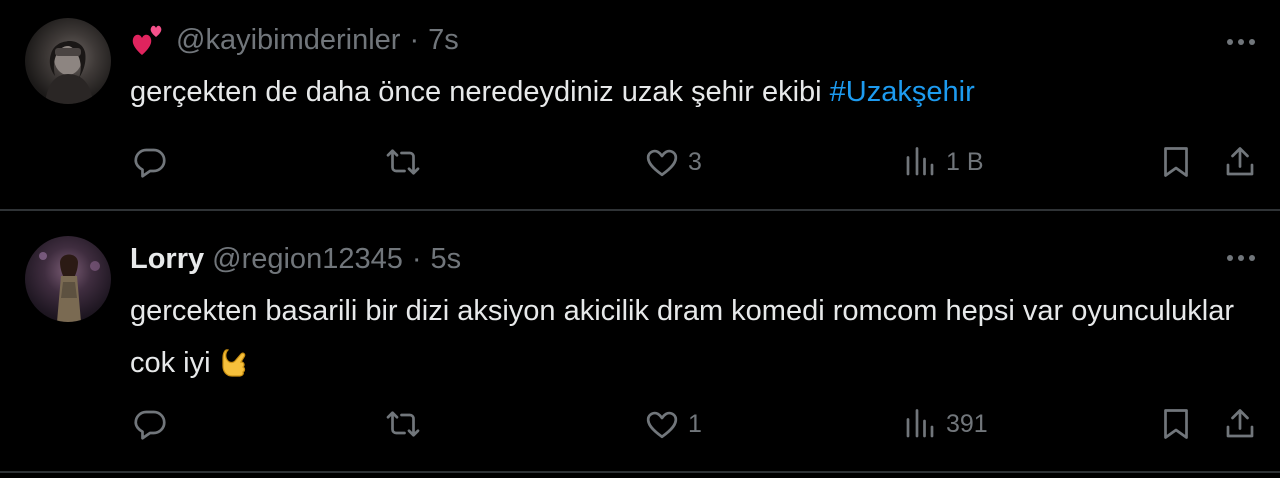 The image size is (1280, 478). What do you see at coordinates (902, 92) in the screenshot?
I see `hashtag-link: #Uzakşehir` at bounding box center [902, 92].